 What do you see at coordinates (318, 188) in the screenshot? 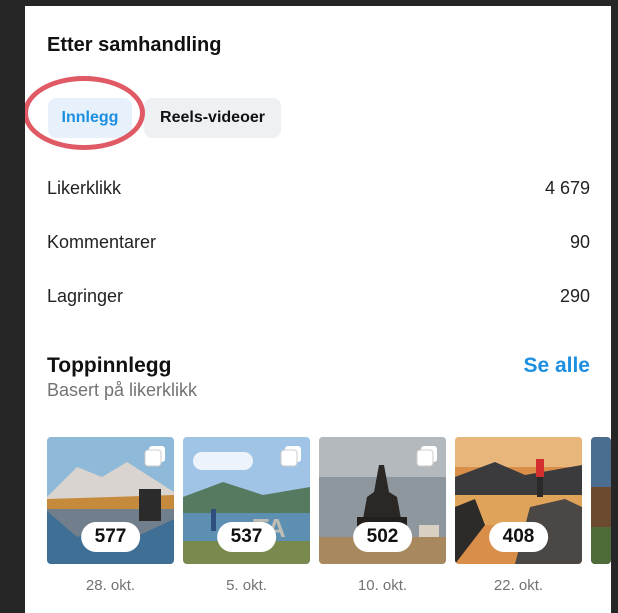
I see `metric-row-likes: Likerklikk 4 679` at bounding box center [318, 188].